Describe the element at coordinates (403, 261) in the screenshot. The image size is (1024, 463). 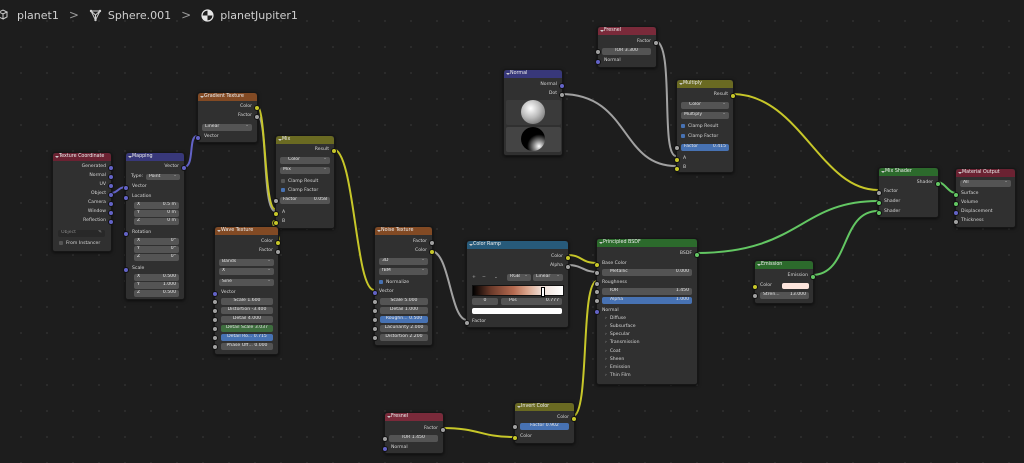
I see `noise-dimensions-dropdown: 3D` at that location.